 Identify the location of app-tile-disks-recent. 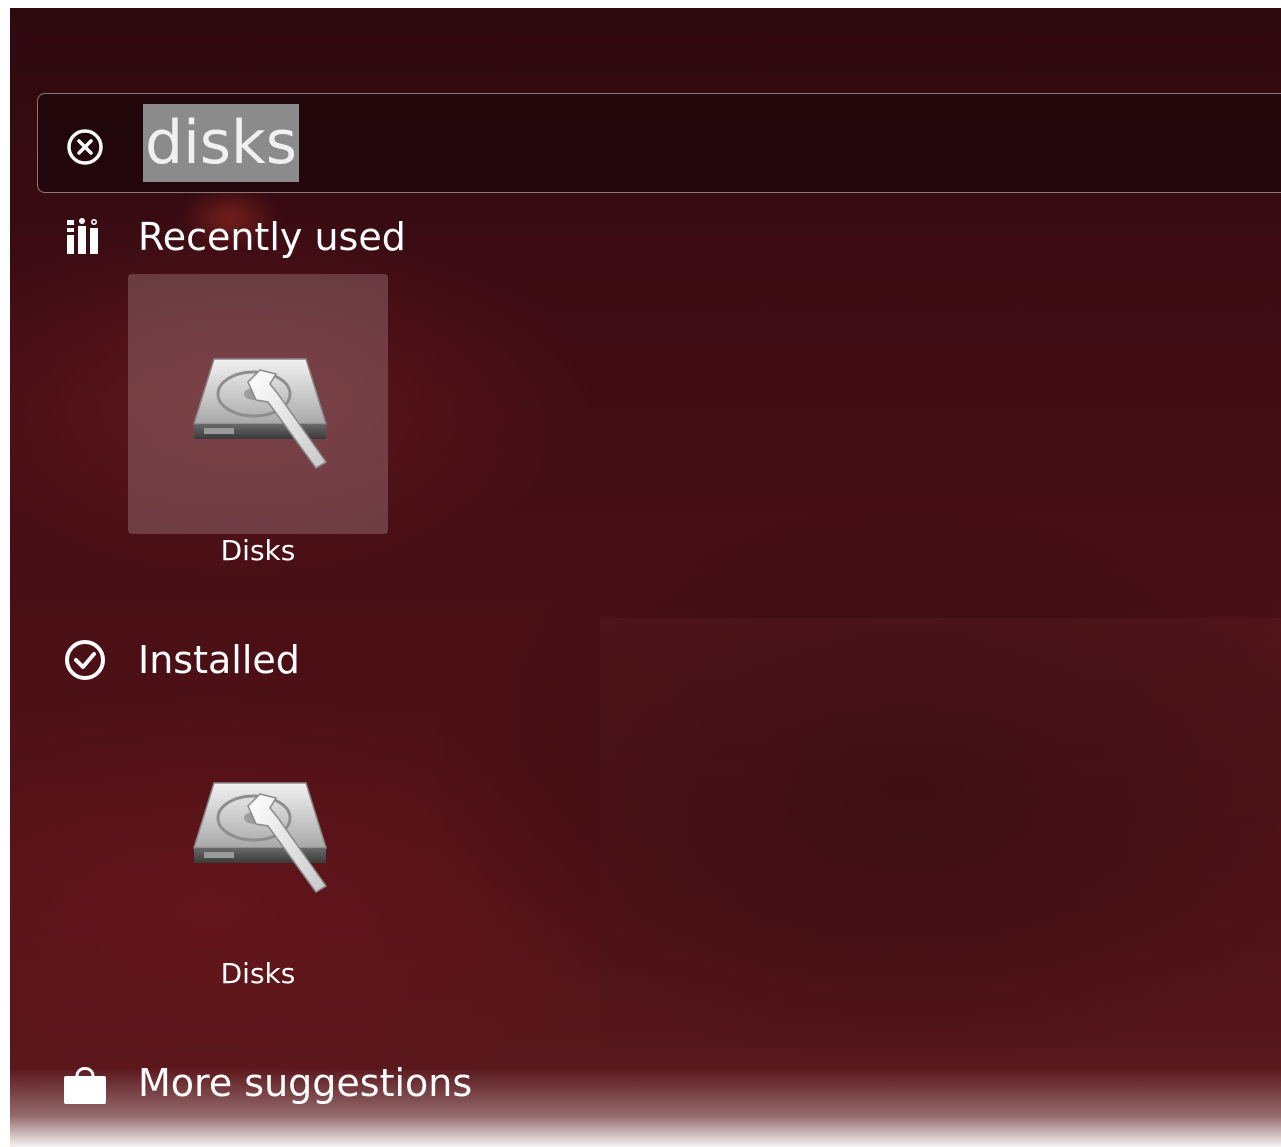
(258, 404).